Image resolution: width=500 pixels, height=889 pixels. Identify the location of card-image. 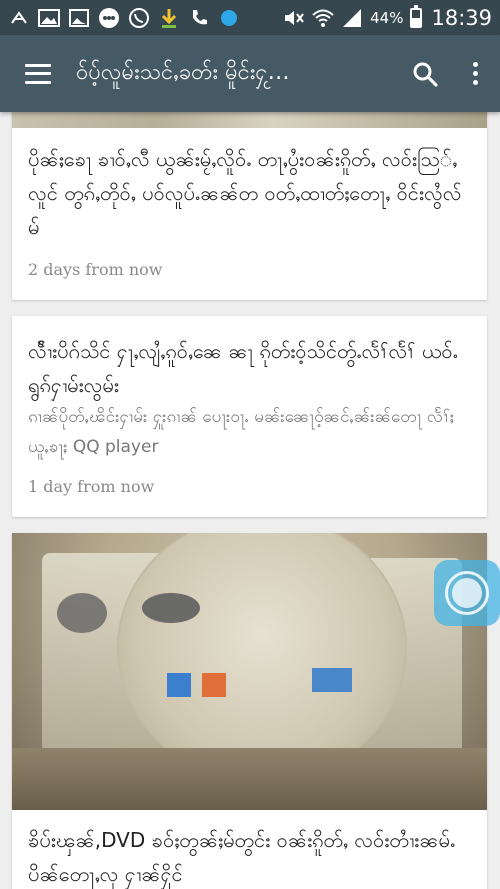
(249, 120).